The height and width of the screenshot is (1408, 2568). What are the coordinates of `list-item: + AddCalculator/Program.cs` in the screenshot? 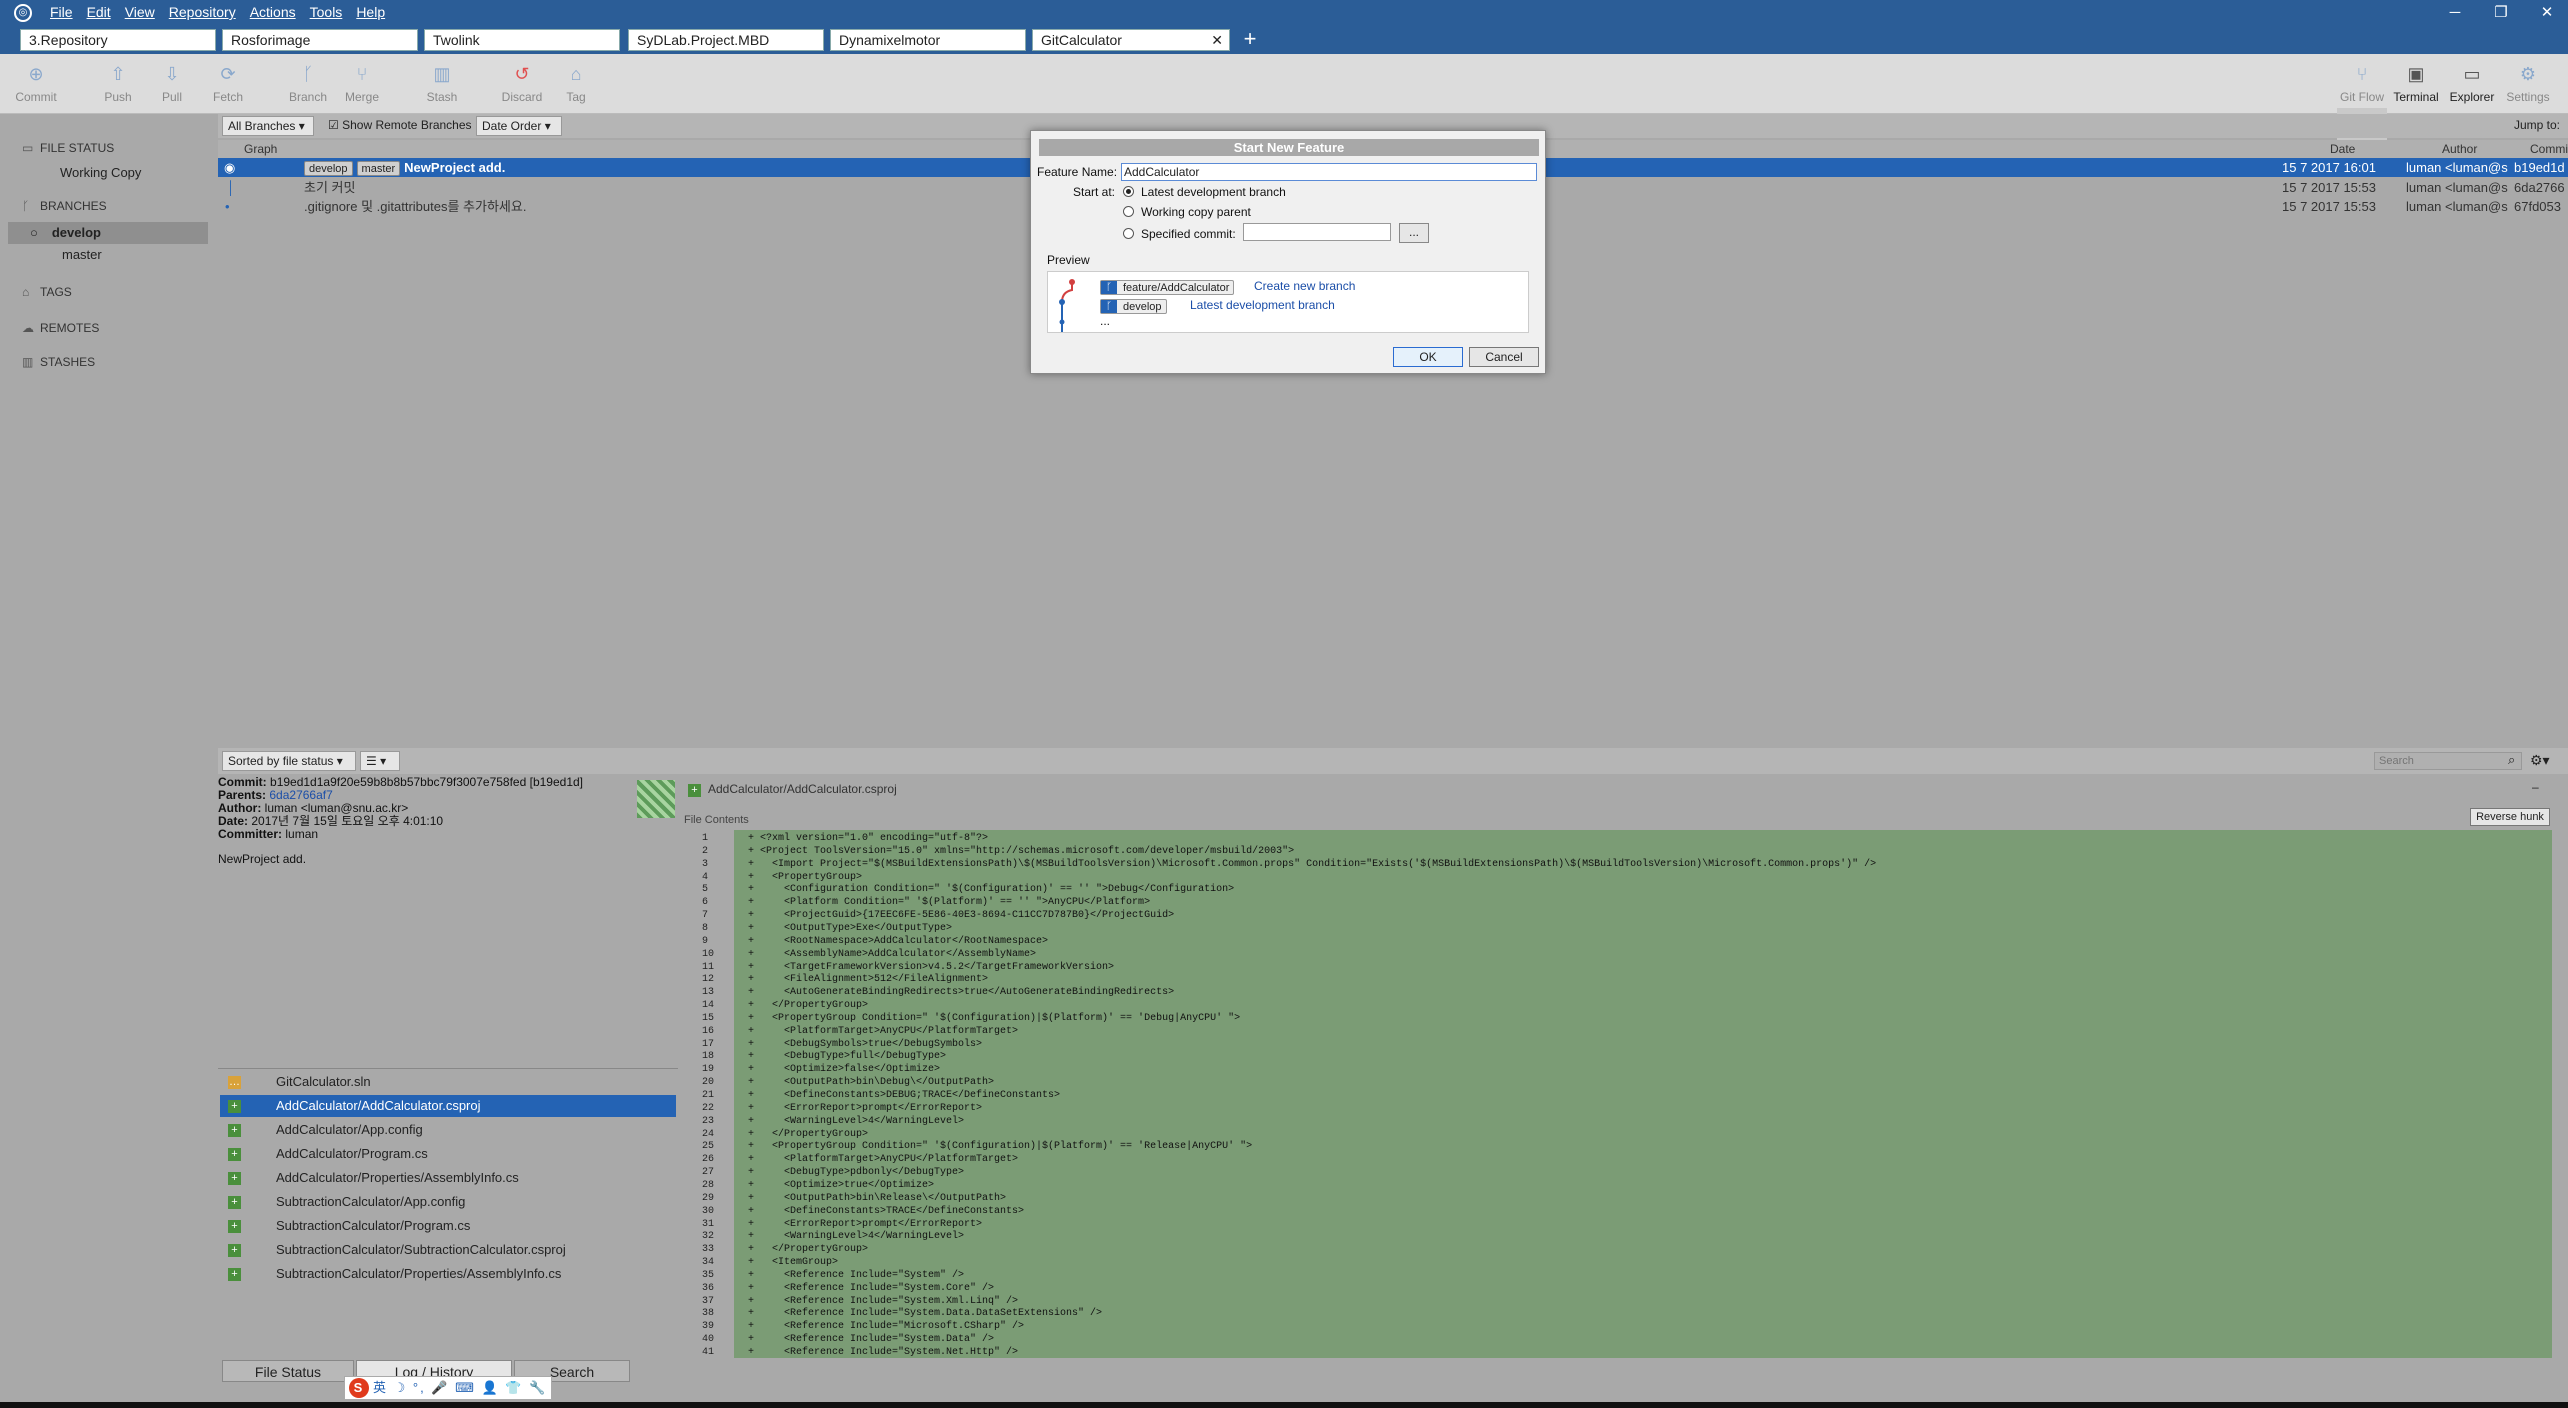 It's located at (448, 1154).